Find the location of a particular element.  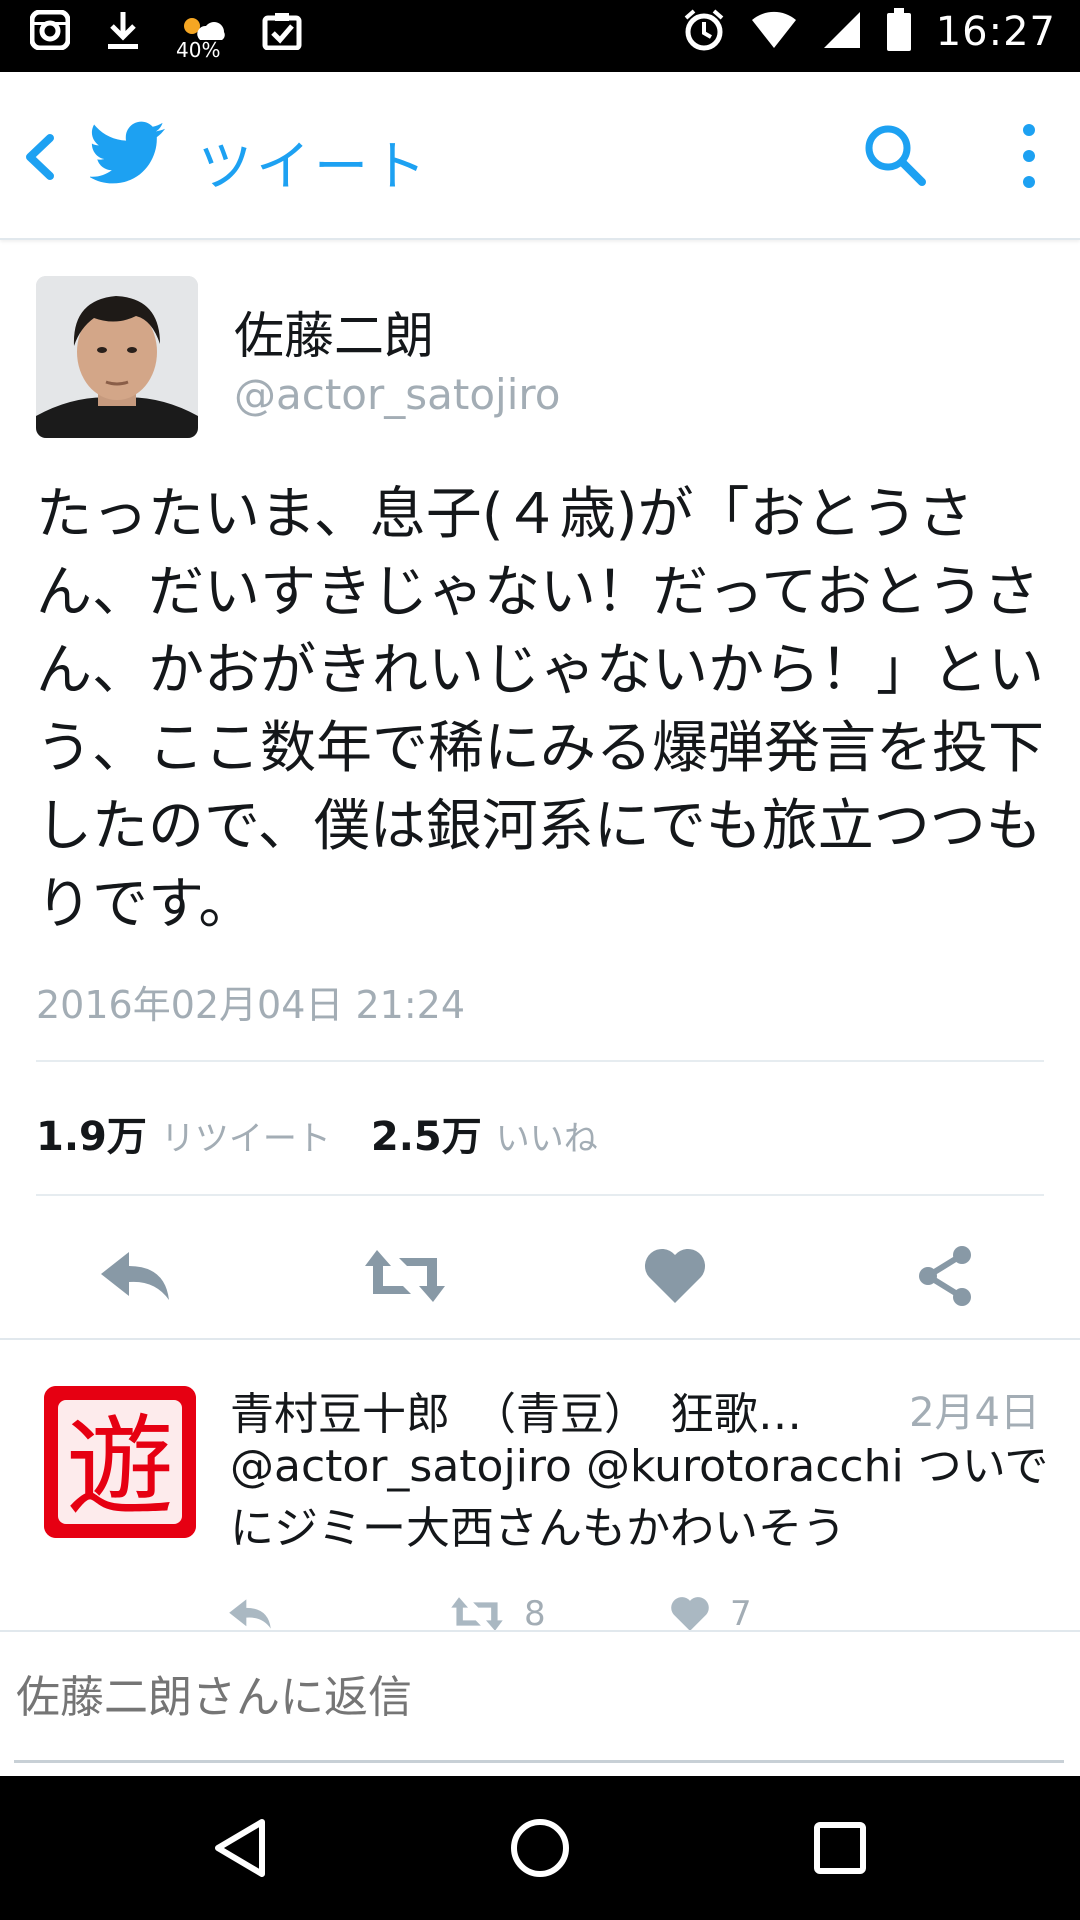

share-icon is located at coordinates (945, 1276).